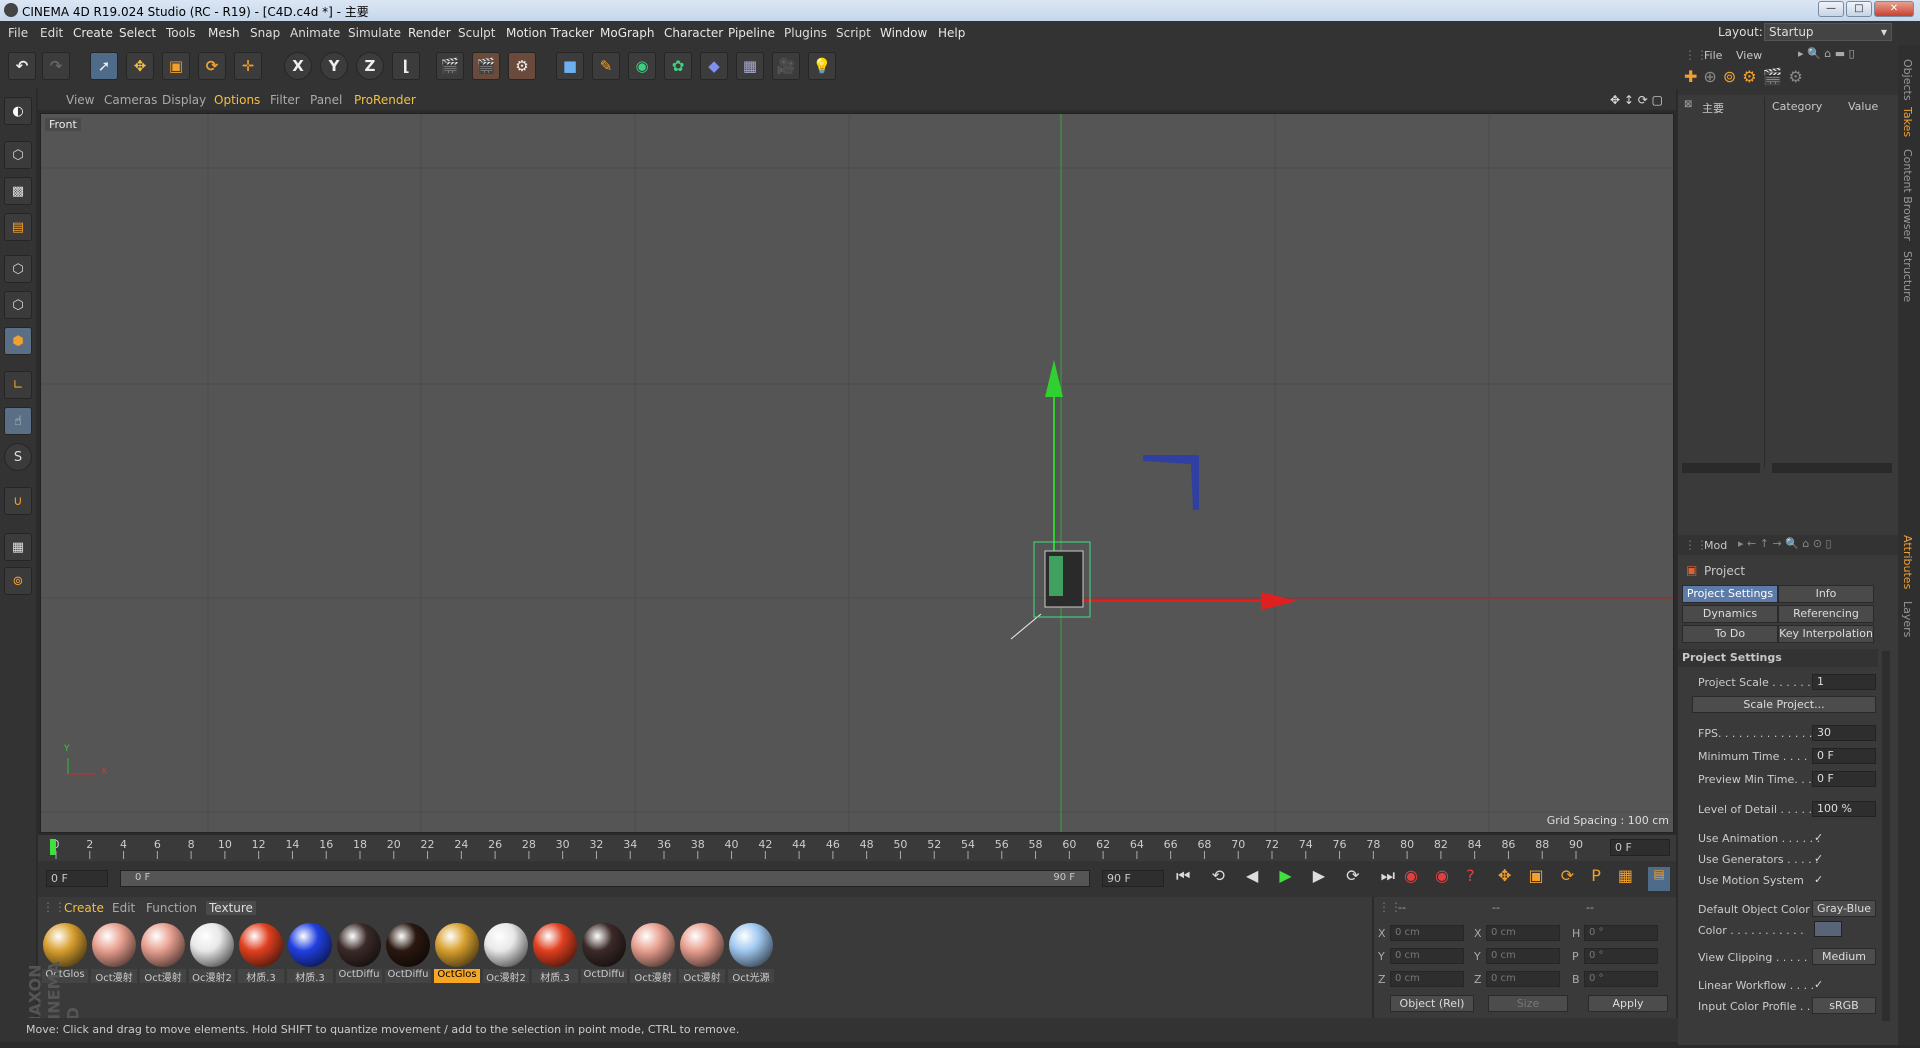 The width and height of the screenshot is (1920, 1048). Describe the element at coordinates (1523, 979) in the screenshot. I see `coord-size-z: 0 cm` at that location.